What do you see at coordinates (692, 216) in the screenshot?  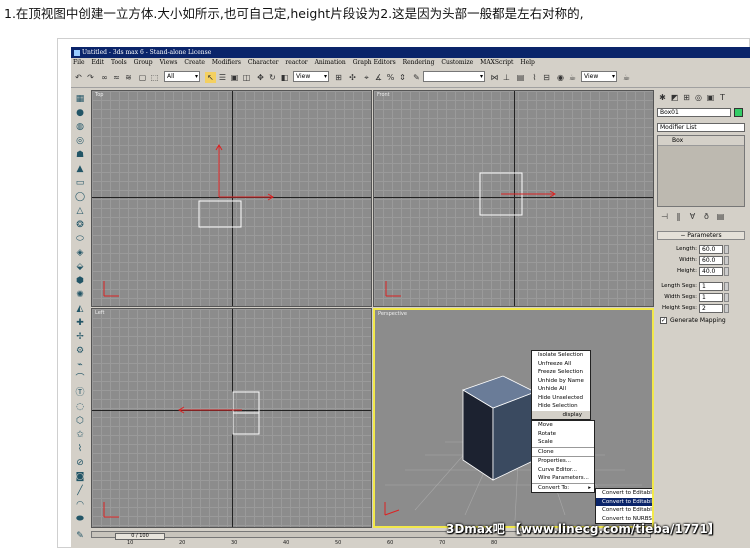 I see `make-unique-icon: ∀` at bounding box center [692, 216].